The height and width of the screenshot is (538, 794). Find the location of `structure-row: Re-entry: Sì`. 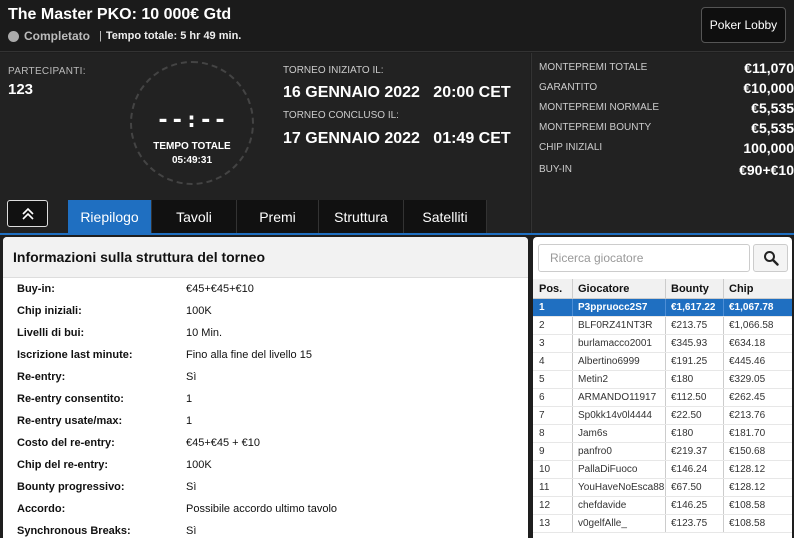

structure-row: Re-entry: Sì is located at coordinates (265, 377).